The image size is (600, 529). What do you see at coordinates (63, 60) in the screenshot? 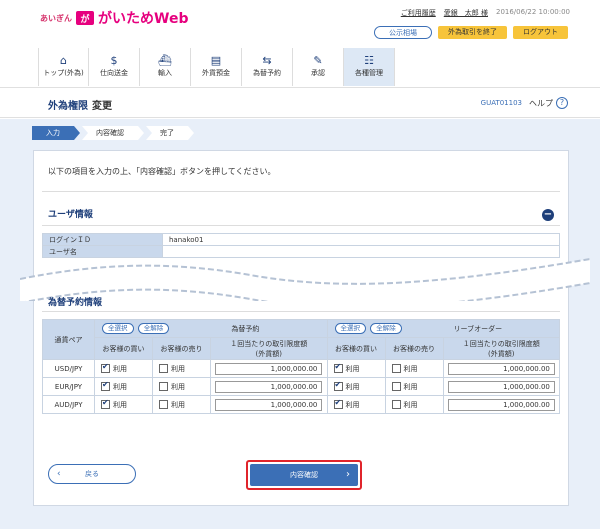
I see `home-icon: ⌂` at bounding box center [63, 60].